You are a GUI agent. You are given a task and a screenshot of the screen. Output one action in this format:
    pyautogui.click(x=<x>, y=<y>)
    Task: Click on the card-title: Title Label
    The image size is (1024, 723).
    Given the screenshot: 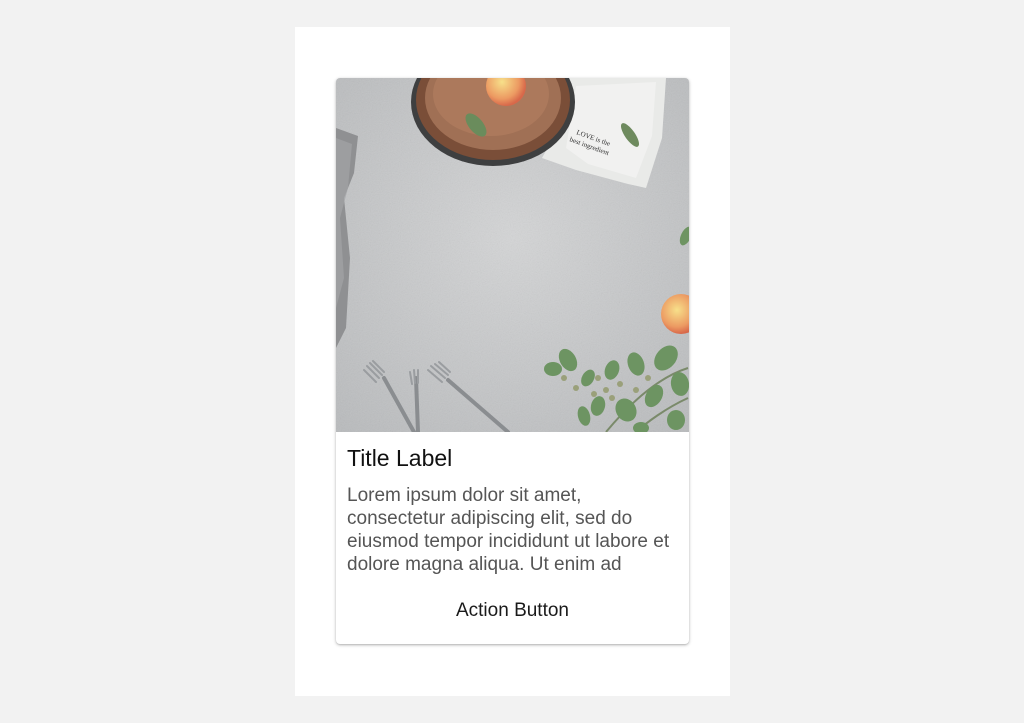 What is the action you would take?
    pyautogui.click(x=400, y=458)
    